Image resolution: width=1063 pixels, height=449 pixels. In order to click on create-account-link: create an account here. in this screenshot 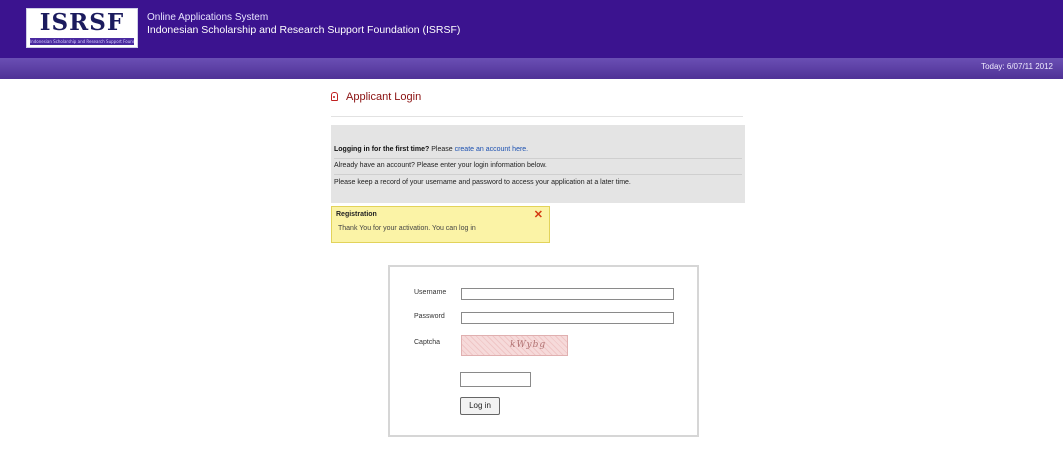, I will do `click(492, 149)`.